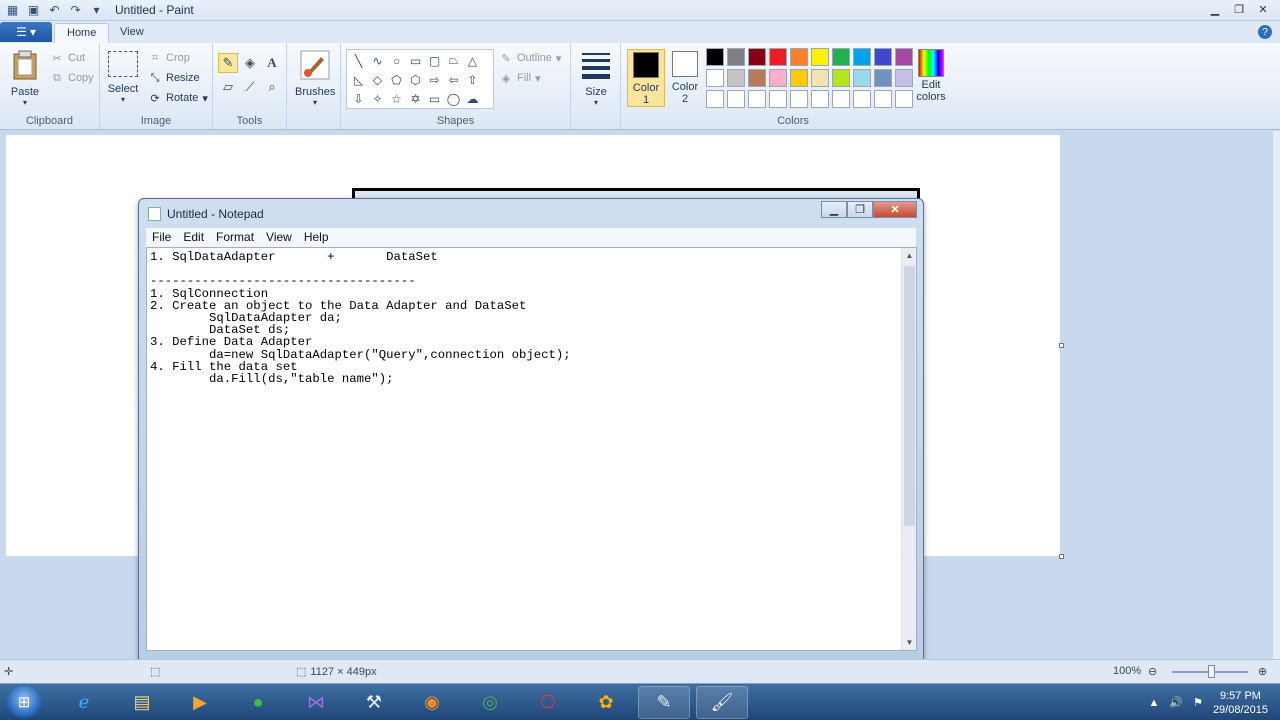  Describe the element at coordinates (434, 98) in the screenshot. I see `callout-rect-shape-icon: ▭` at that location.